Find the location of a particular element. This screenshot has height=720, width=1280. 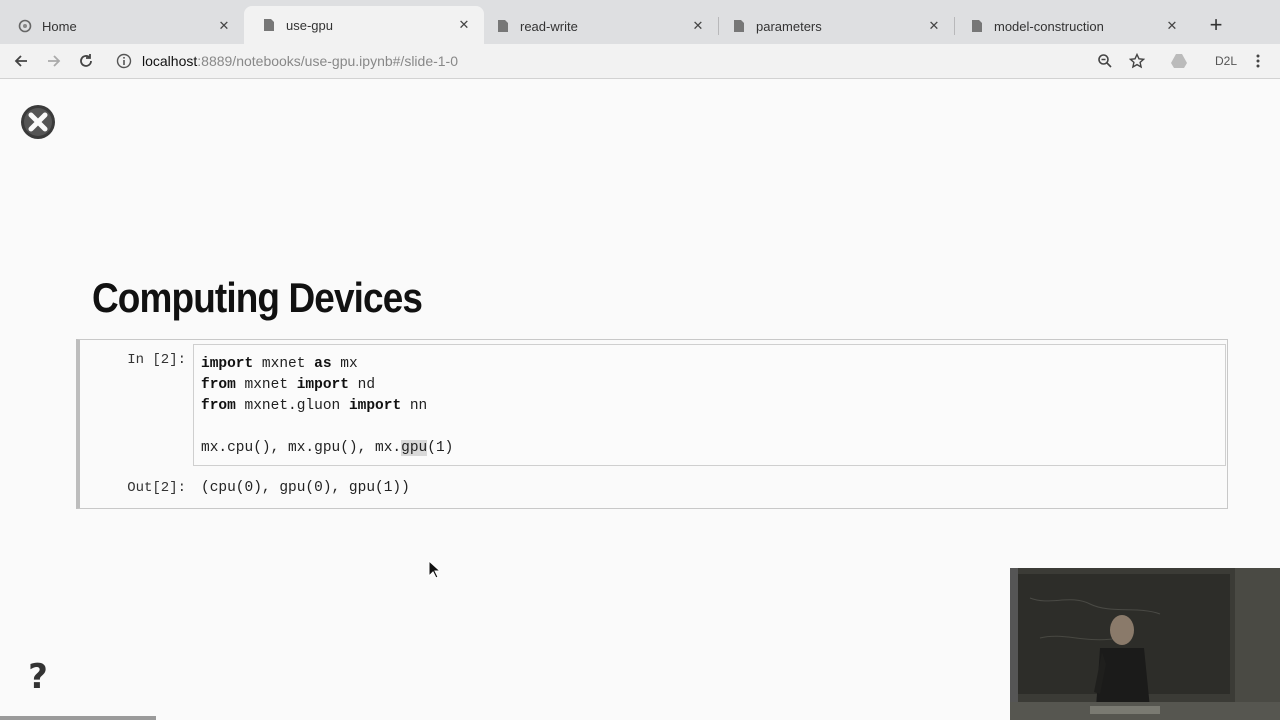

input-prompt: In [2]: is located at coordinates (156, 360).